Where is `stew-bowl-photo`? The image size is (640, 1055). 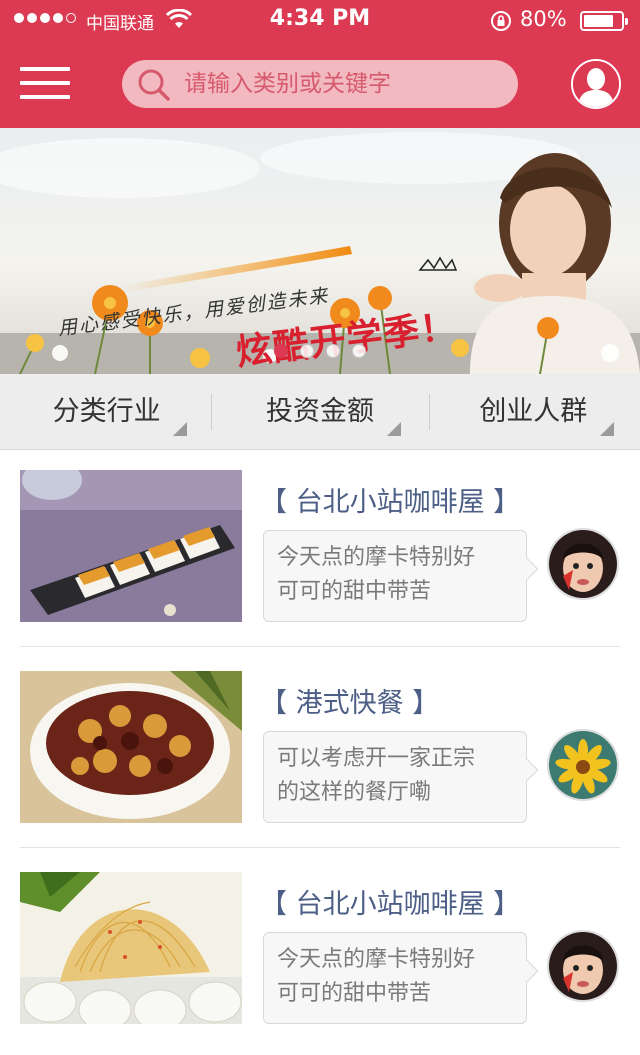
stew-bowl-photo is located at coordinates (131, 747).